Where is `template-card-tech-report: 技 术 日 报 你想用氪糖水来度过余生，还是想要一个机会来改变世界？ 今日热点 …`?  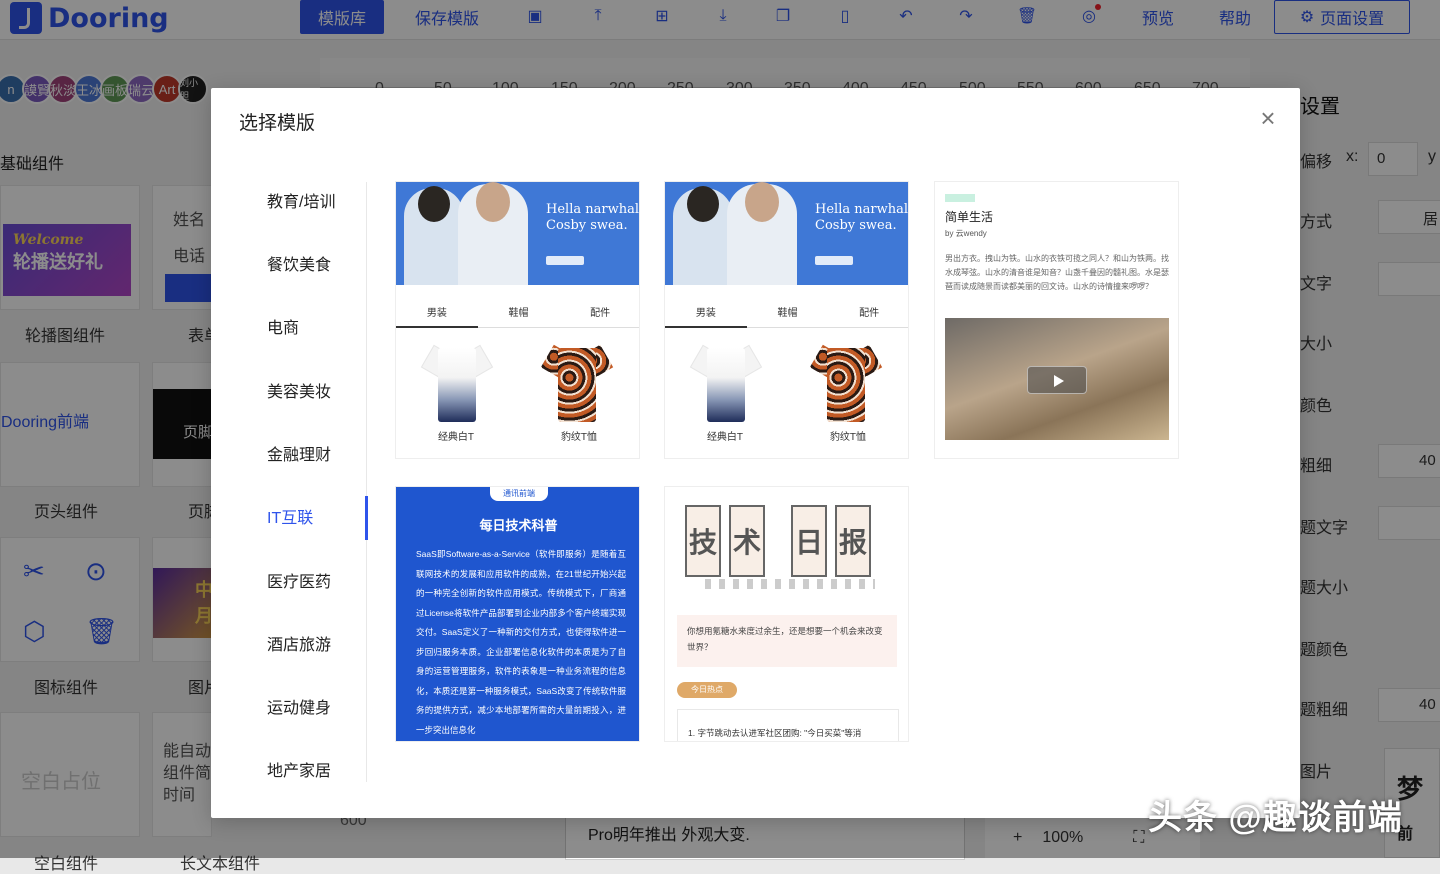 template-card-tech-report: 技 术 日 报 你想用氪糖水来度过余生，还是想要一个机会来改变世界？ 今日热点 … is located at coordinates (786, 614).